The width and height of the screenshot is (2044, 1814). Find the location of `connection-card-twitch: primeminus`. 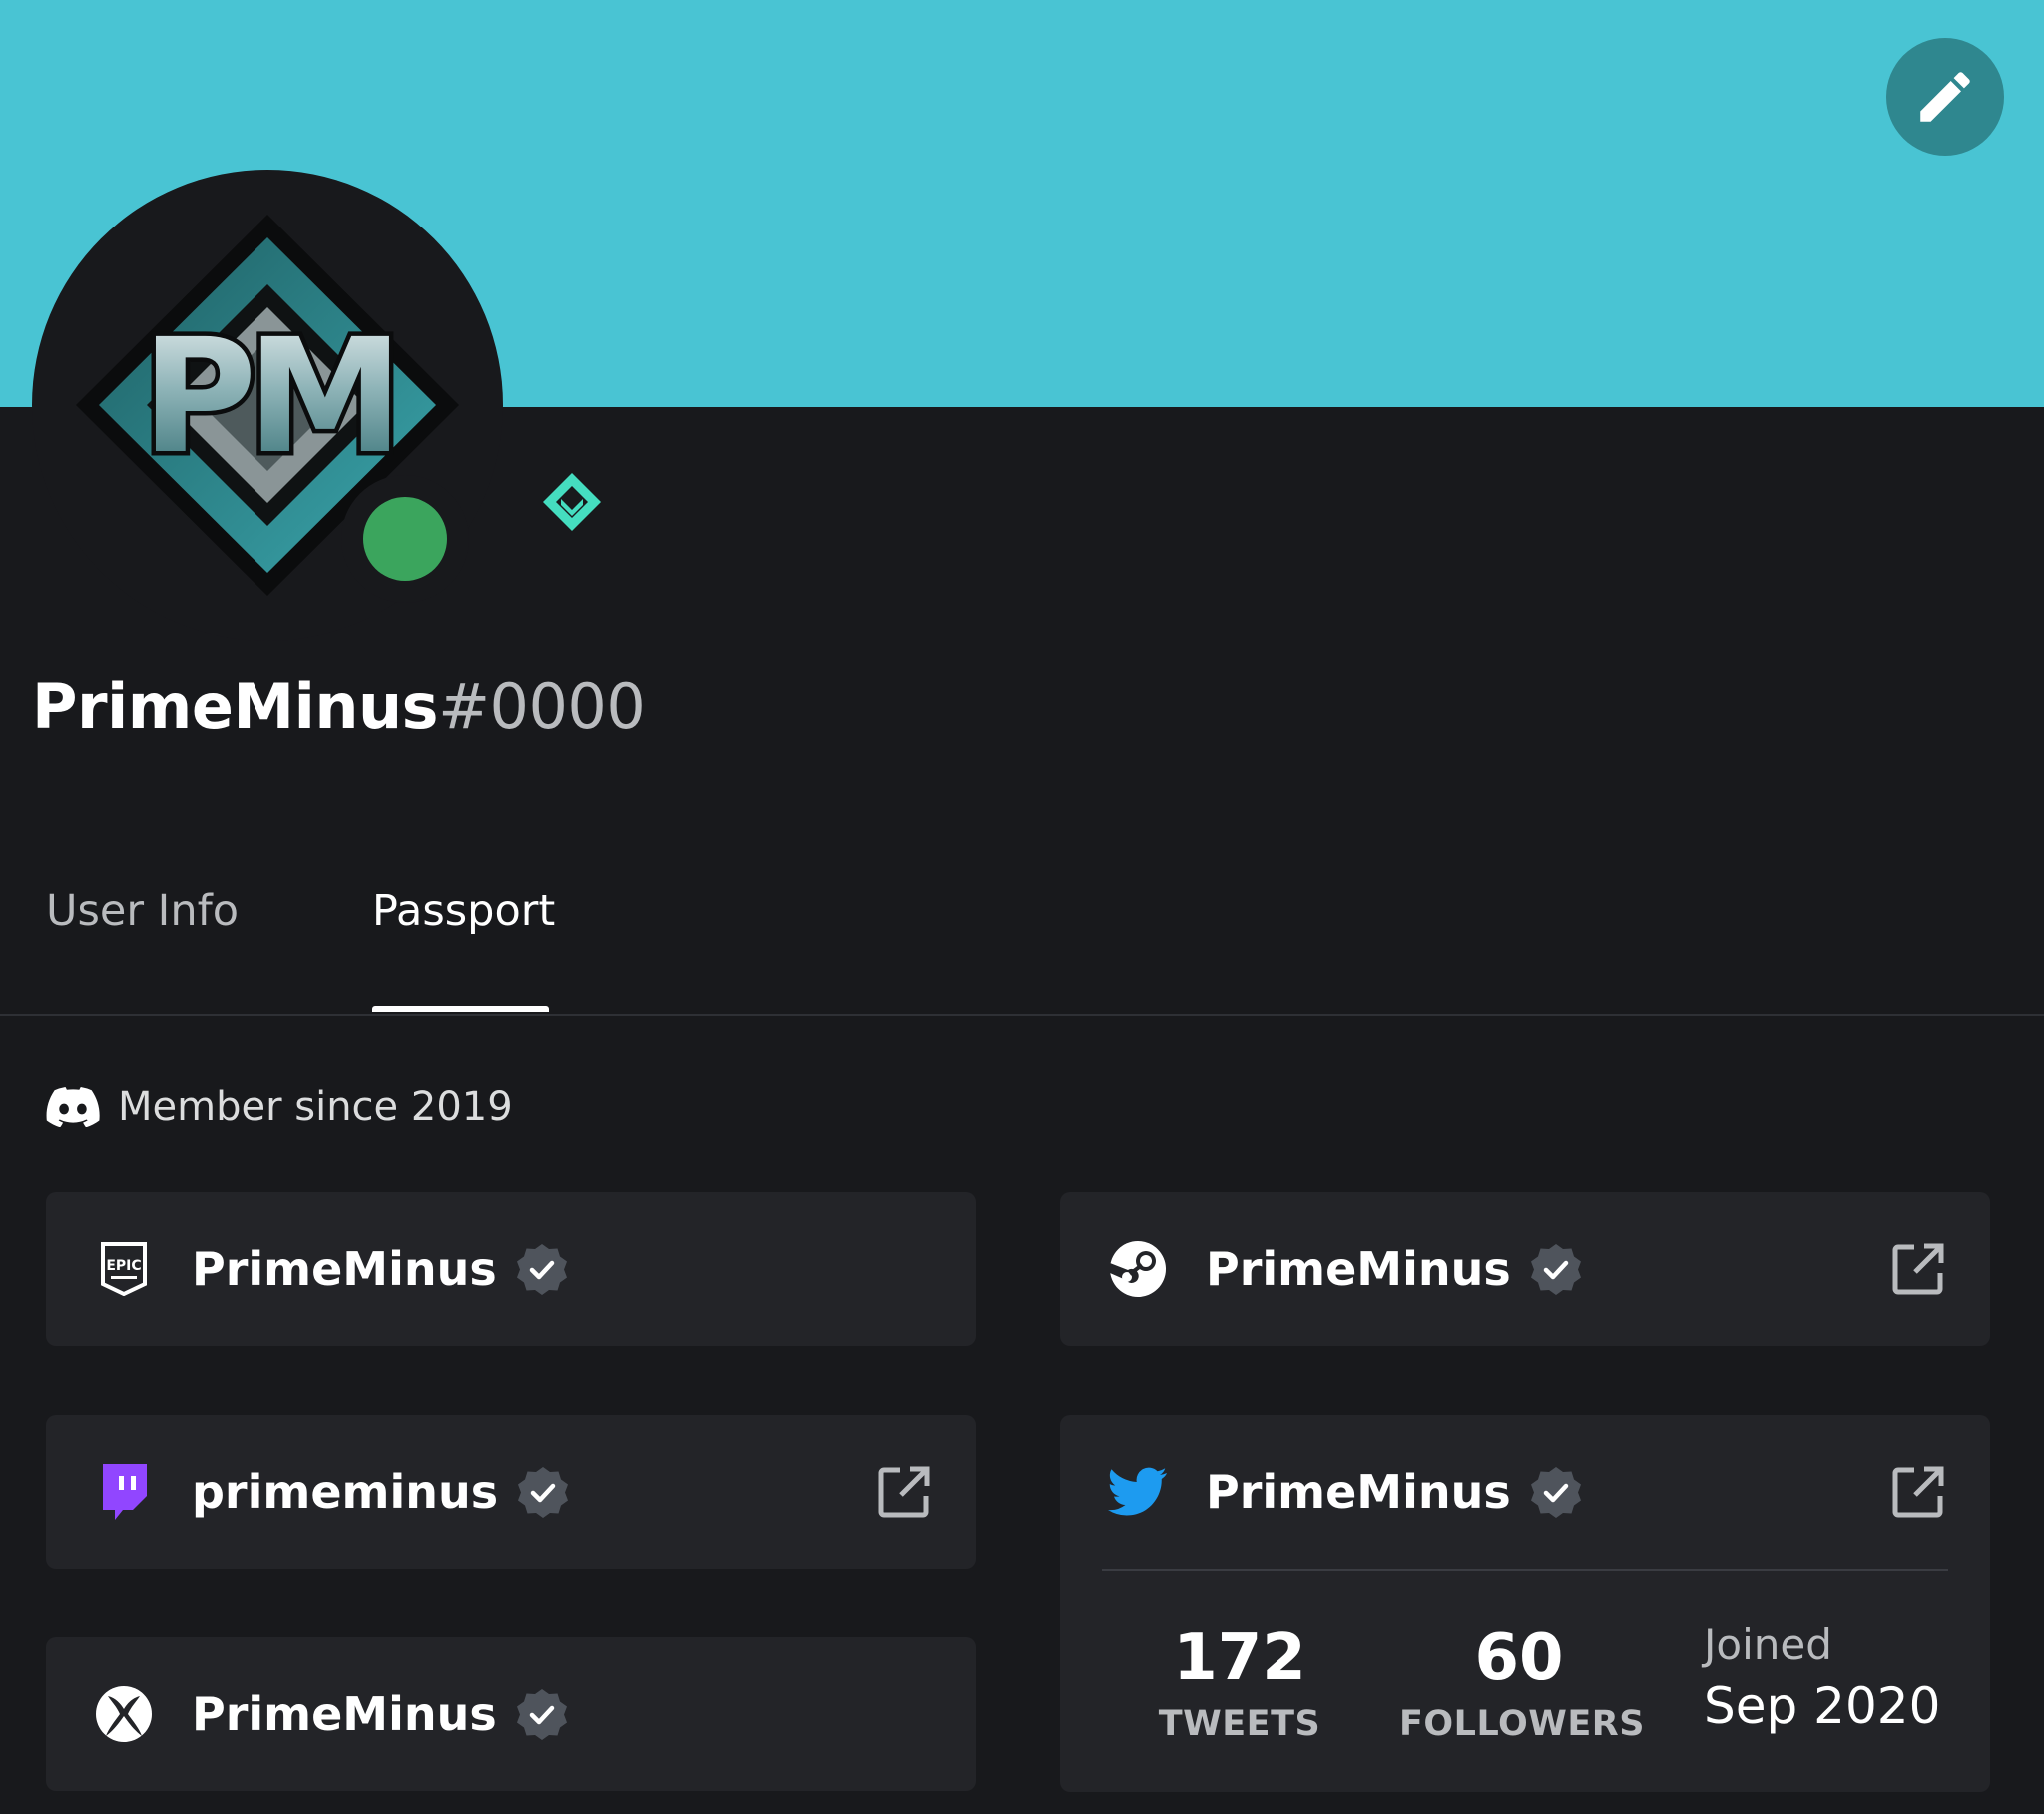

connection-card-twitch: primeminus is located at coordinates (511, 1492).